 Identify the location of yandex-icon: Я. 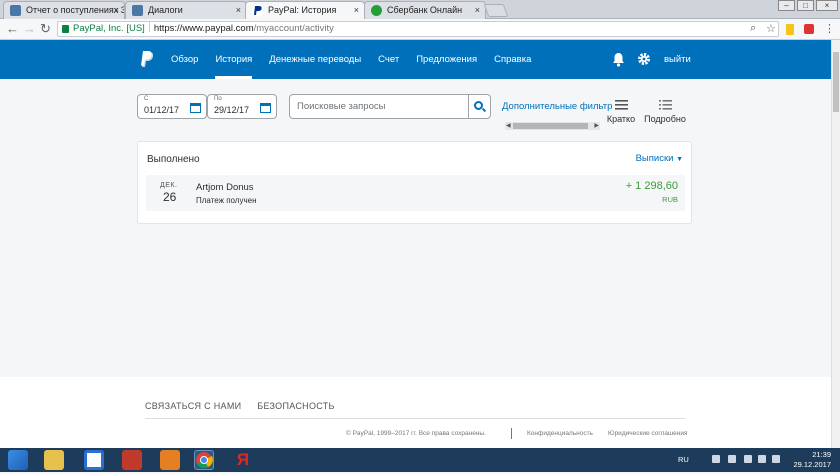
(243, 460).